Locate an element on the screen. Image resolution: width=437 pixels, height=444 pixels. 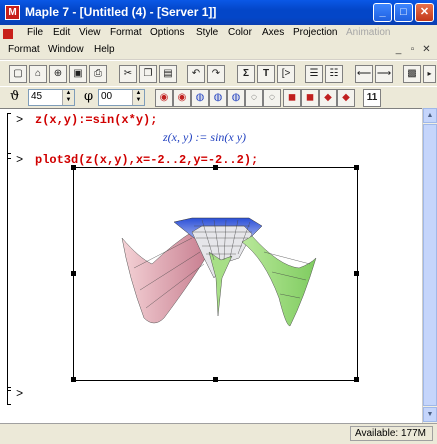
undo-icon: ↶ is located at coordinates (196, 74).